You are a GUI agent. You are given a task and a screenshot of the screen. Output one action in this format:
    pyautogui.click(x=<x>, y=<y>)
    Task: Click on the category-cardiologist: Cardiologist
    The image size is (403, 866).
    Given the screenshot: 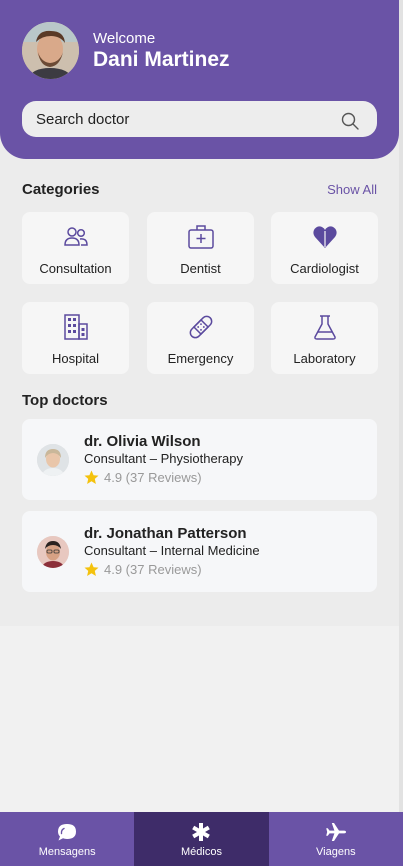 What is the action you would take?
    pyautogui.click(x=324, y=248)
    